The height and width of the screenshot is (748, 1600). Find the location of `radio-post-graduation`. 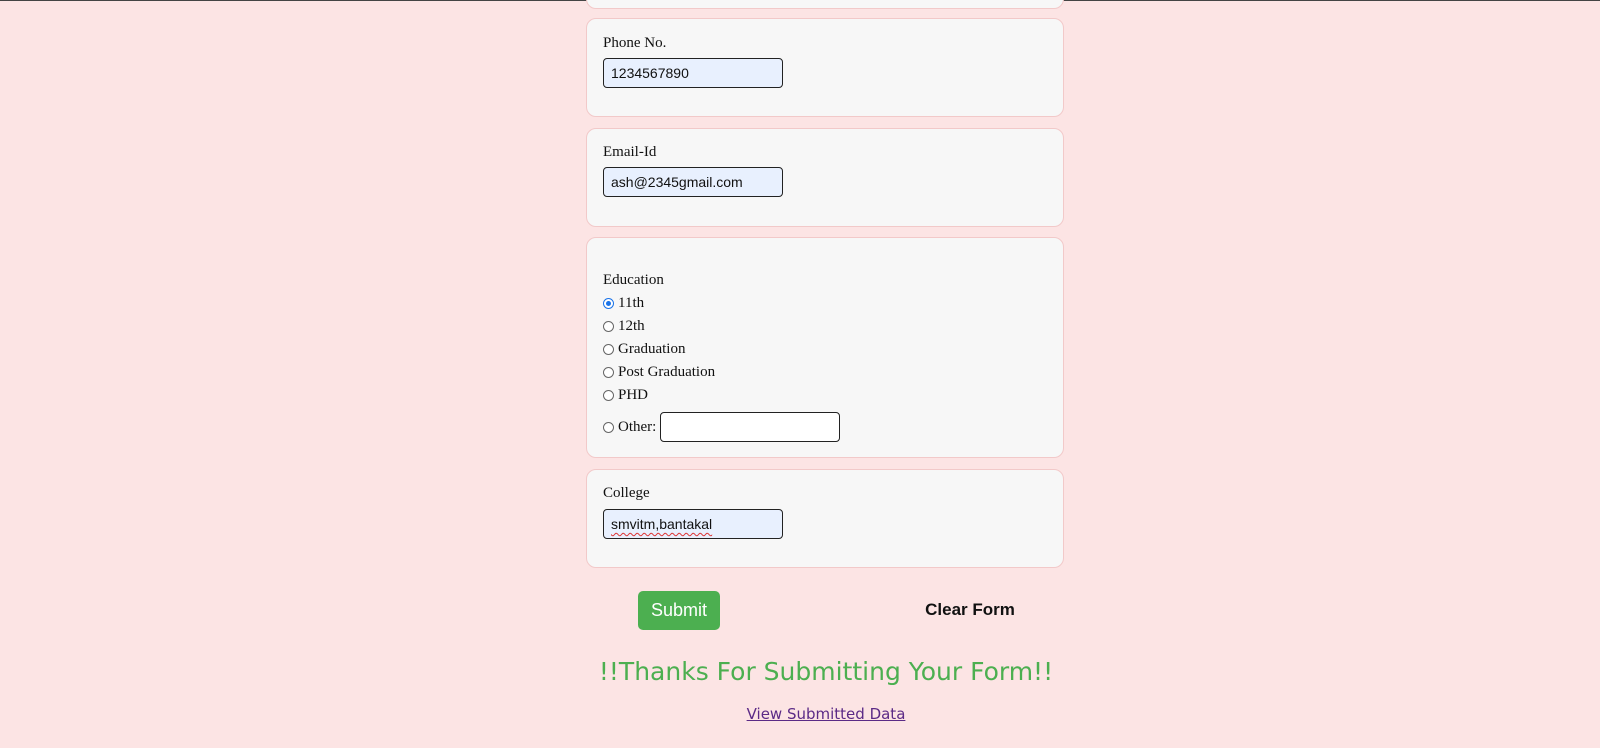

radio-post-graduation is located at coordinates (608, 372).